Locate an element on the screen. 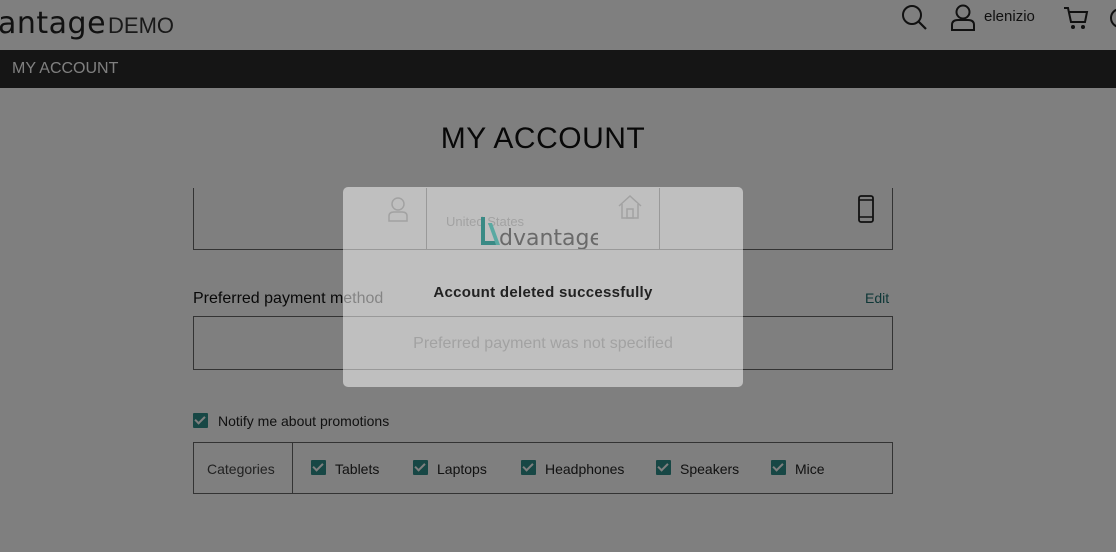  account-deleted-modal: dvantage Account deleted successfully is located at coordinates (543, 287).